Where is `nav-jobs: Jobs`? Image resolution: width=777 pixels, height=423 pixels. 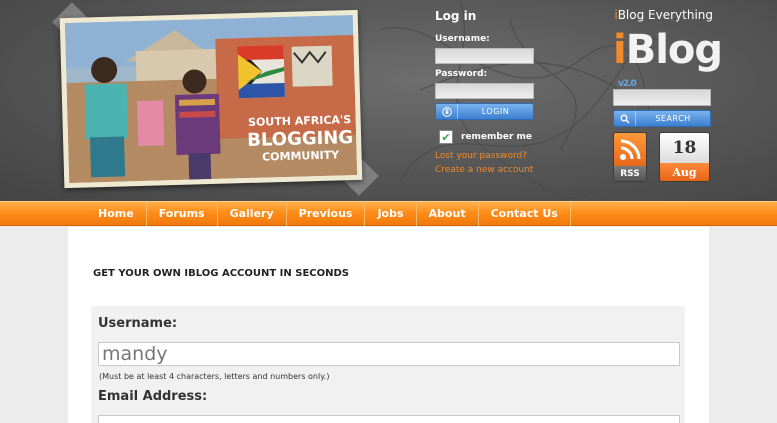 nav-jobs: Jobs is located at coordinates (391, 214).